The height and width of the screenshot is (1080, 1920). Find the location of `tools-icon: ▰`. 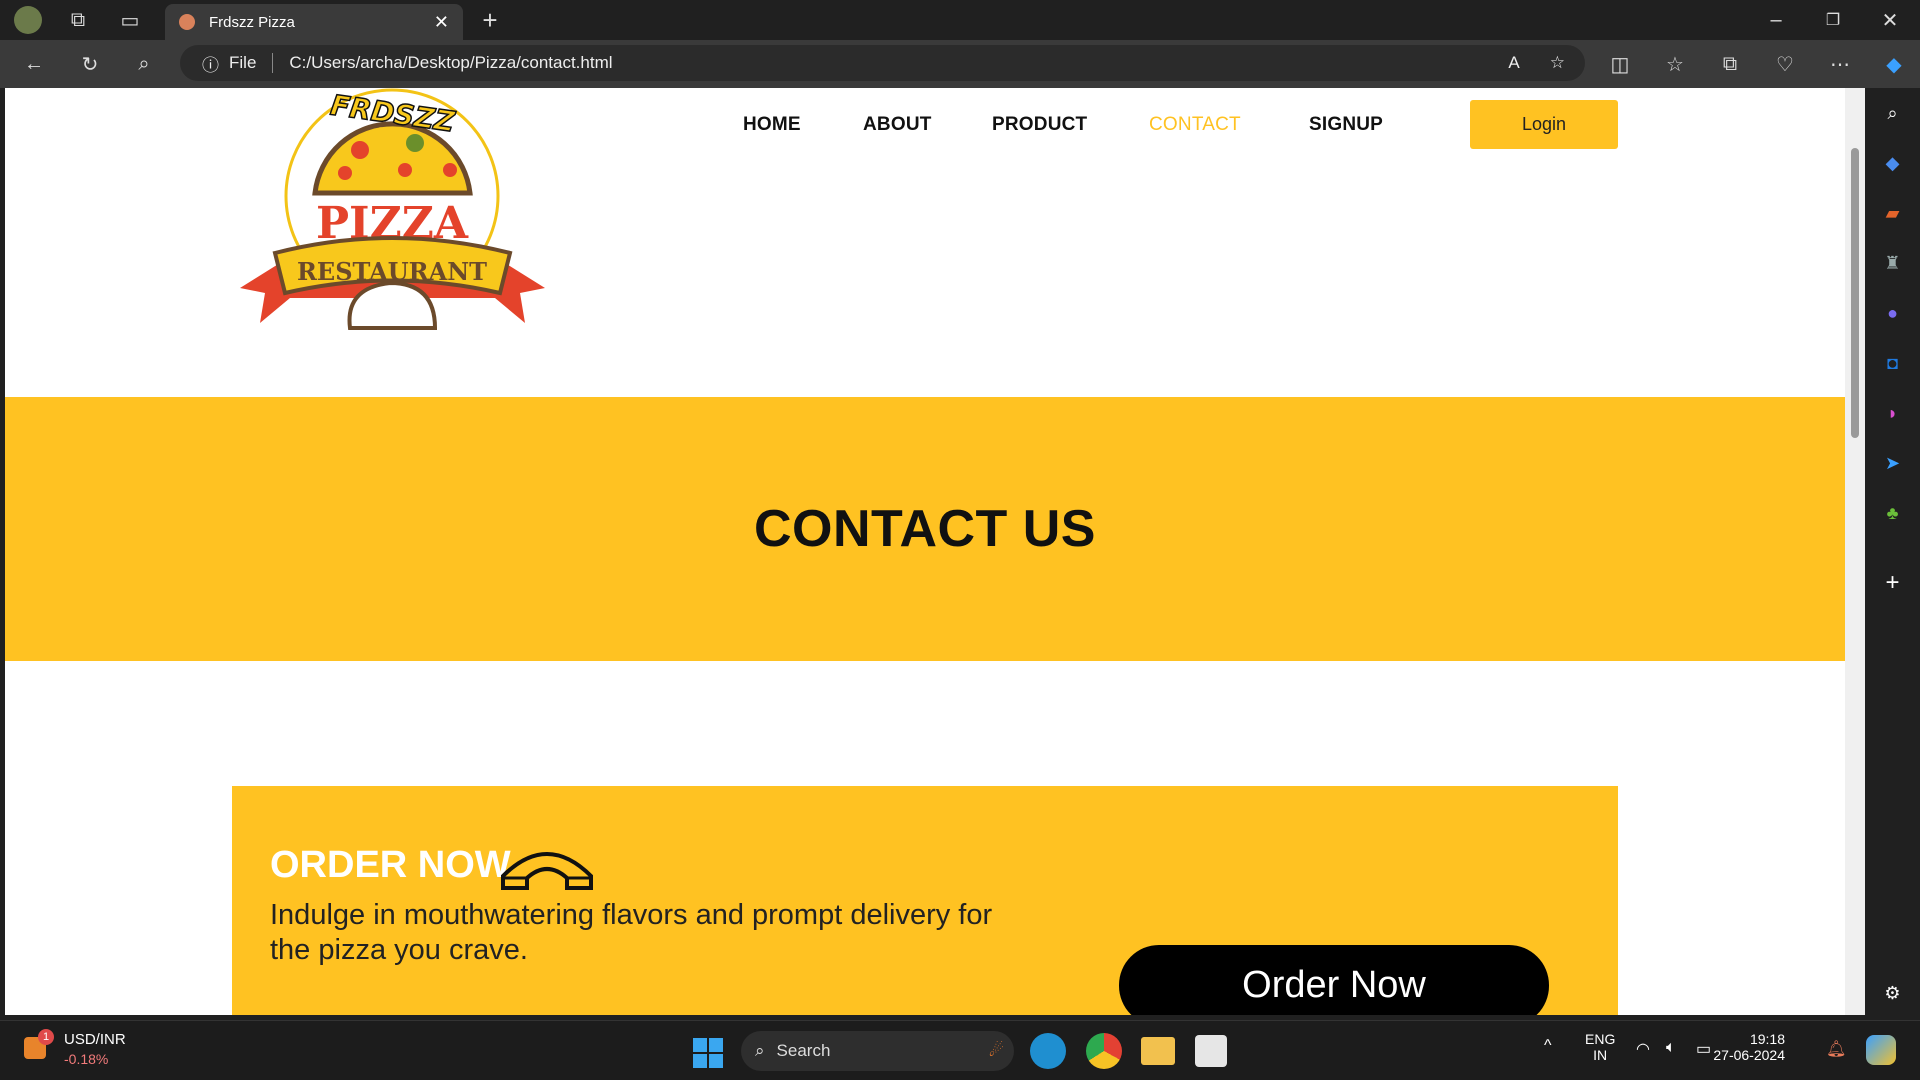

tools-icon: ▰ is located at coordinates (1892, 213).